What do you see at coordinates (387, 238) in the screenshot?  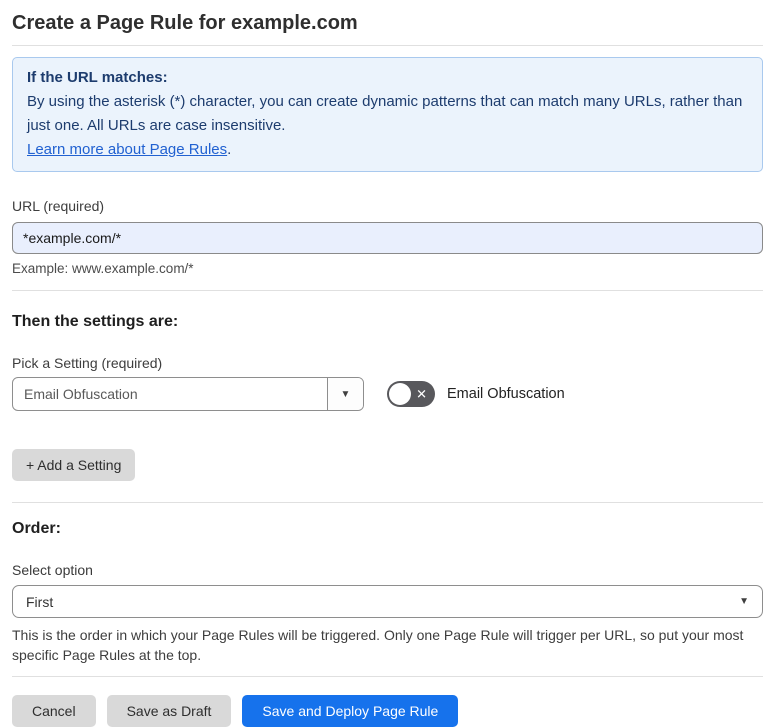 I see `url-input` at bounding box center [387, 238].